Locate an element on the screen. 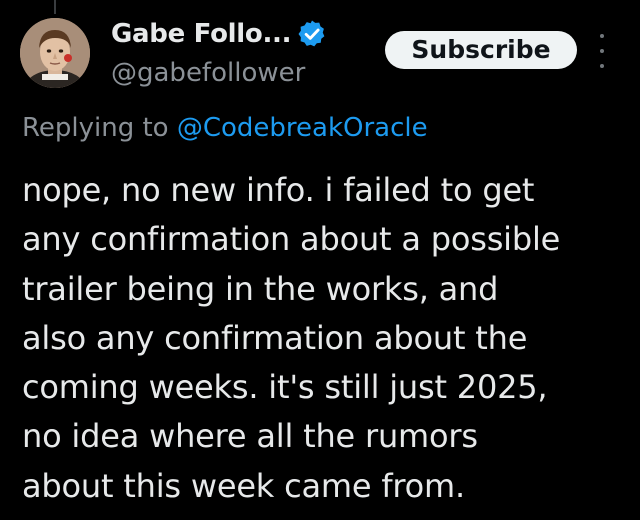  tweet-text-line: nope, no new info. i failed to get is located at coordinates (278, 190).